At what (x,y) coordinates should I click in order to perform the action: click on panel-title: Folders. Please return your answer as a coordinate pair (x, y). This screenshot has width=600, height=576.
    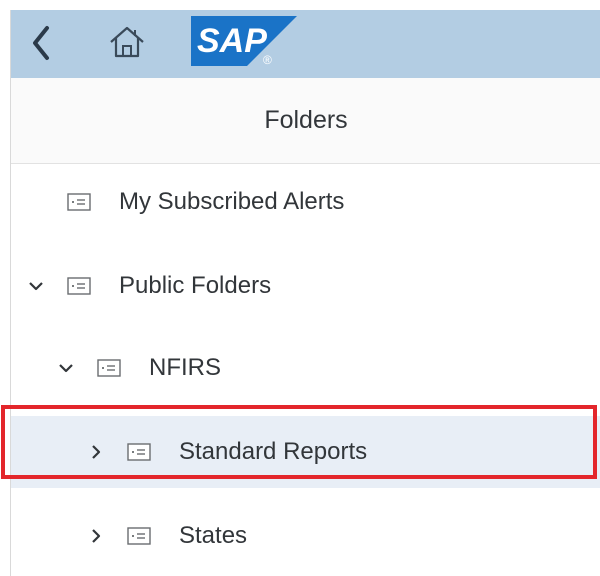
    Looking at the image, I should click on (306, 120).